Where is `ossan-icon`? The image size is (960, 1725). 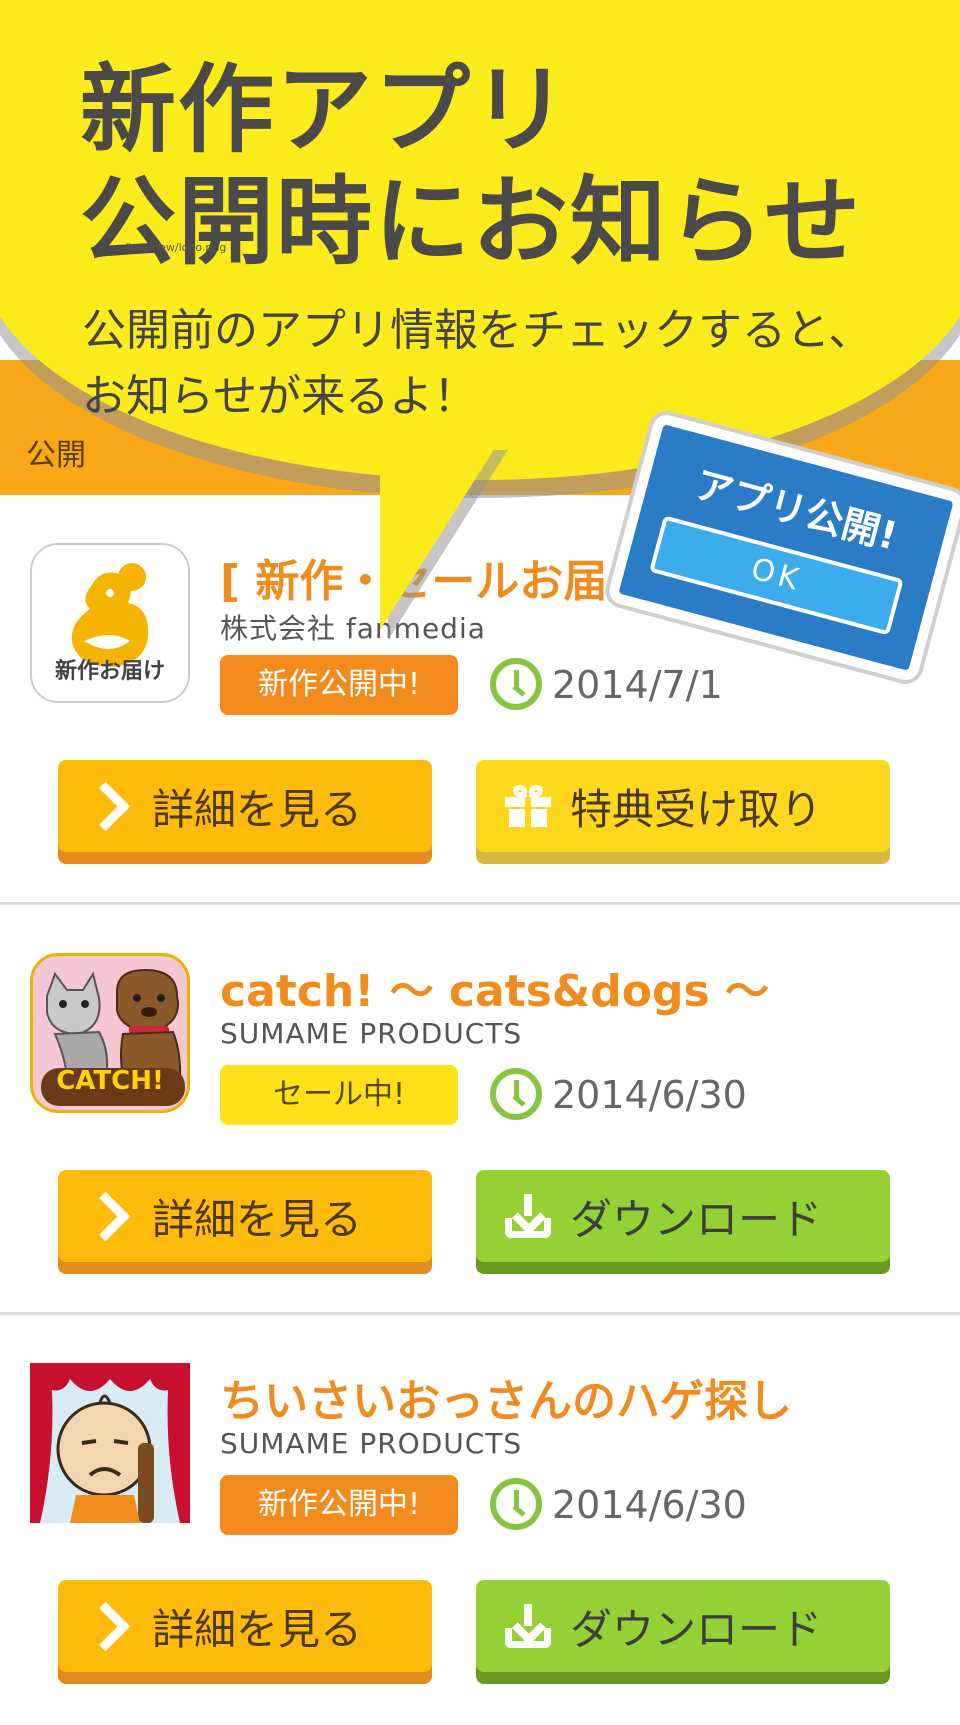
ossan-icon is located at coordinates (110, 1443).